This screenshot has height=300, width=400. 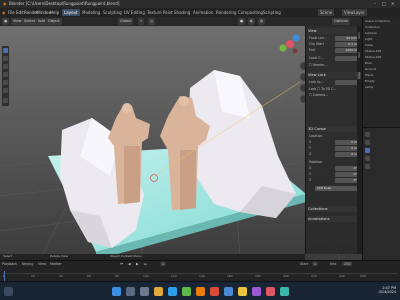 I want to click on task-view-icon, so click(x=144, y=291).